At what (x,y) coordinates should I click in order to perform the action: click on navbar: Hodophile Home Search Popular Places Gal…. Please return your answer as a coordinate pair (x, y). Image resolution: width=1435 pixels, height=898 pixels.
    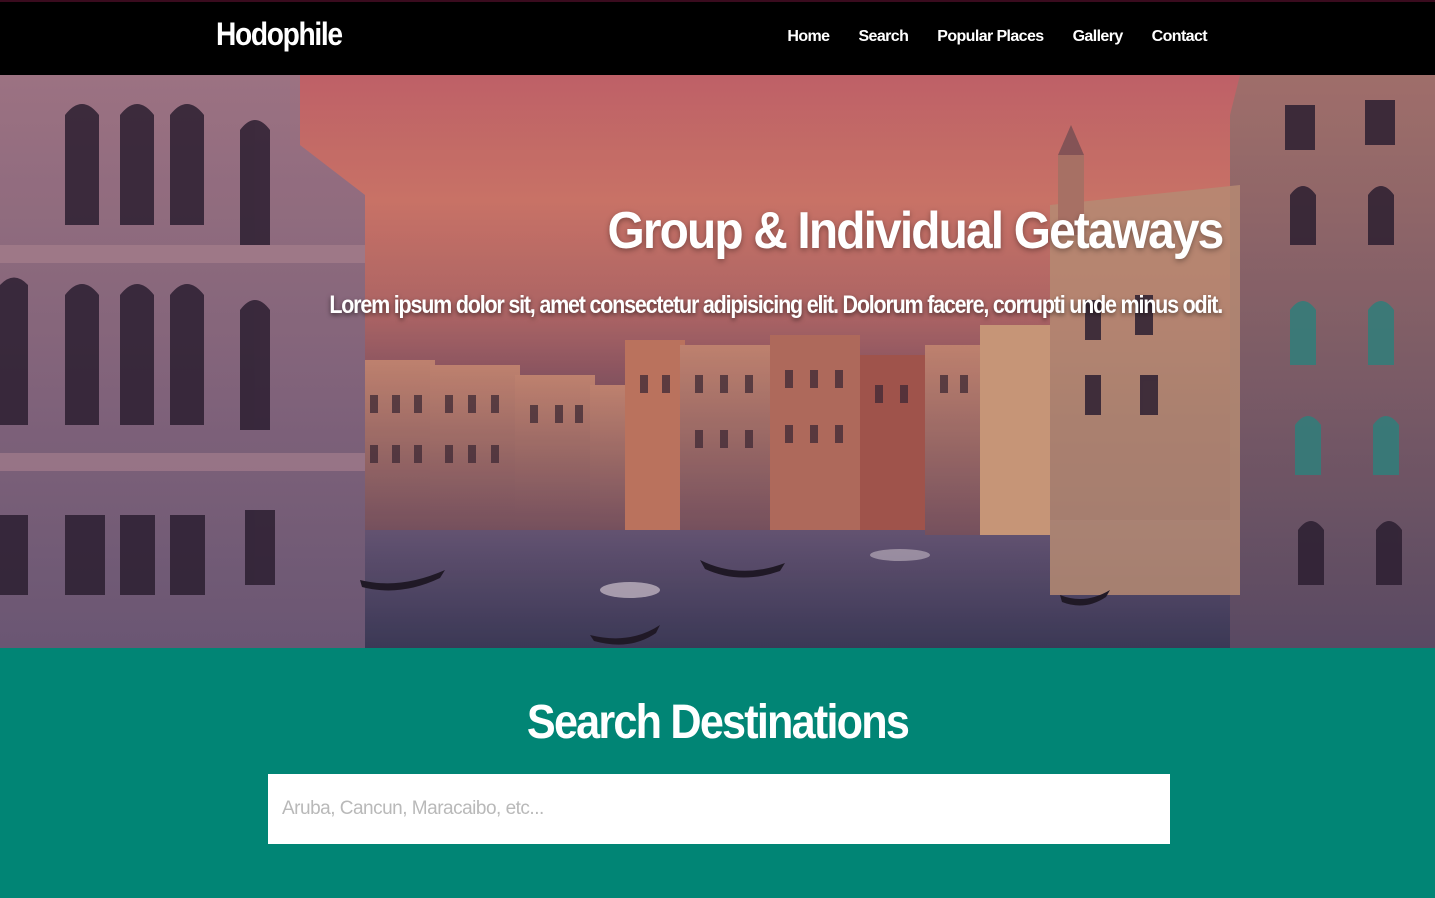
    Looking at the image, I should click on (717, 37).